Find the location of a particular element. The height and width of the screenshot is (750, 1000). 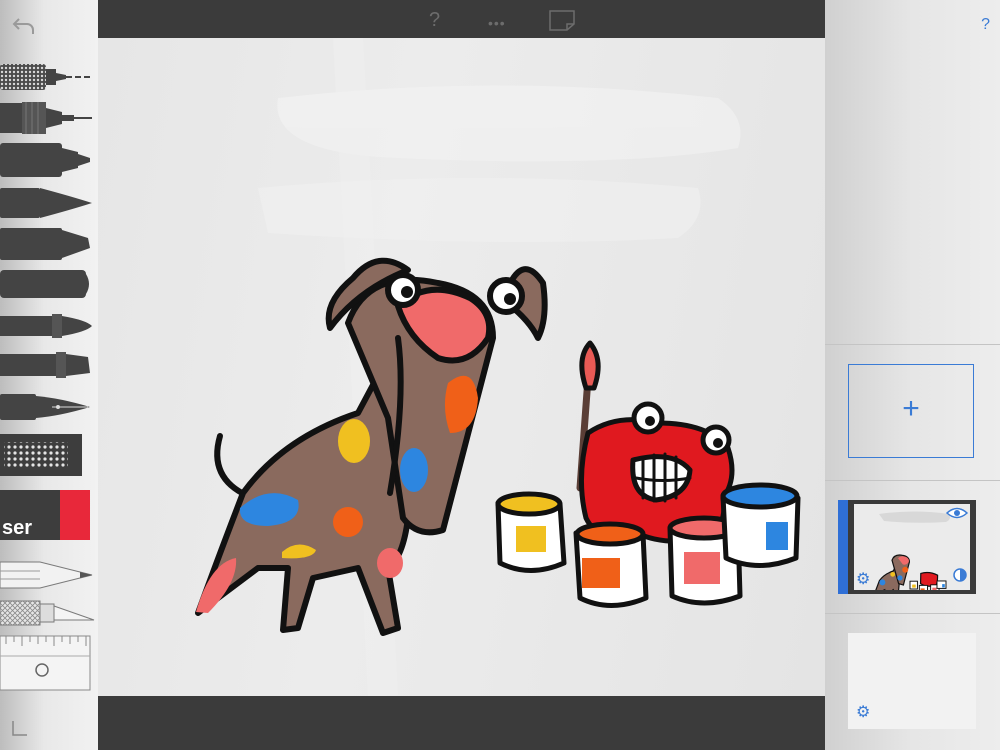

eraser-label: ser is located at coordinates (17, 528).